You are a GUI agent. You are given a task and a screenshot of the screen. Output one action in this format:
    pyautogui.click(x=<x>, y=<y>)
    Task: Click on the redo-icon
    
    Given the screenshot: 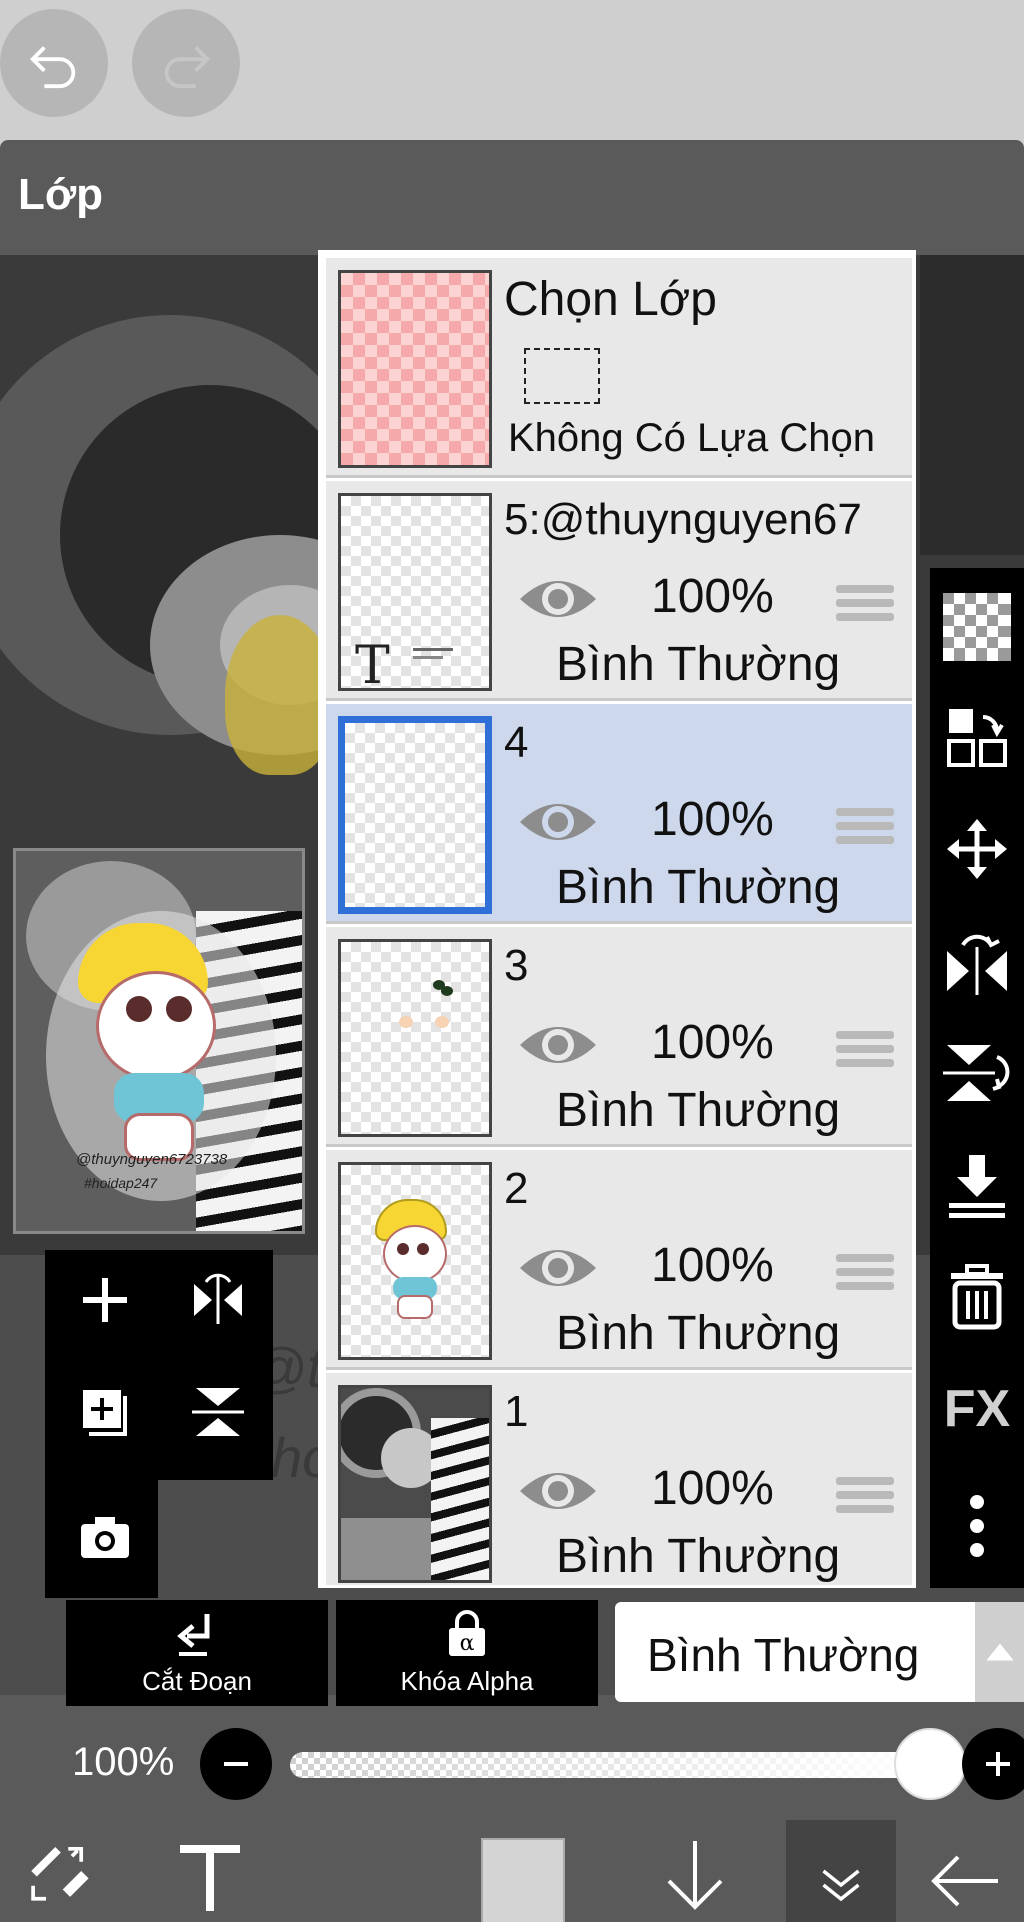 What is the action you would take?
    pyautogui.click(x=187, y=67)
    